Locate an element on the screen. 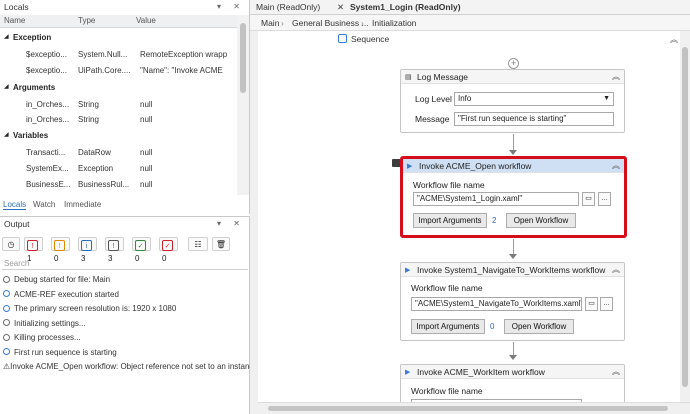  sequence-header: Sequence is located at coordinates (363, 39).